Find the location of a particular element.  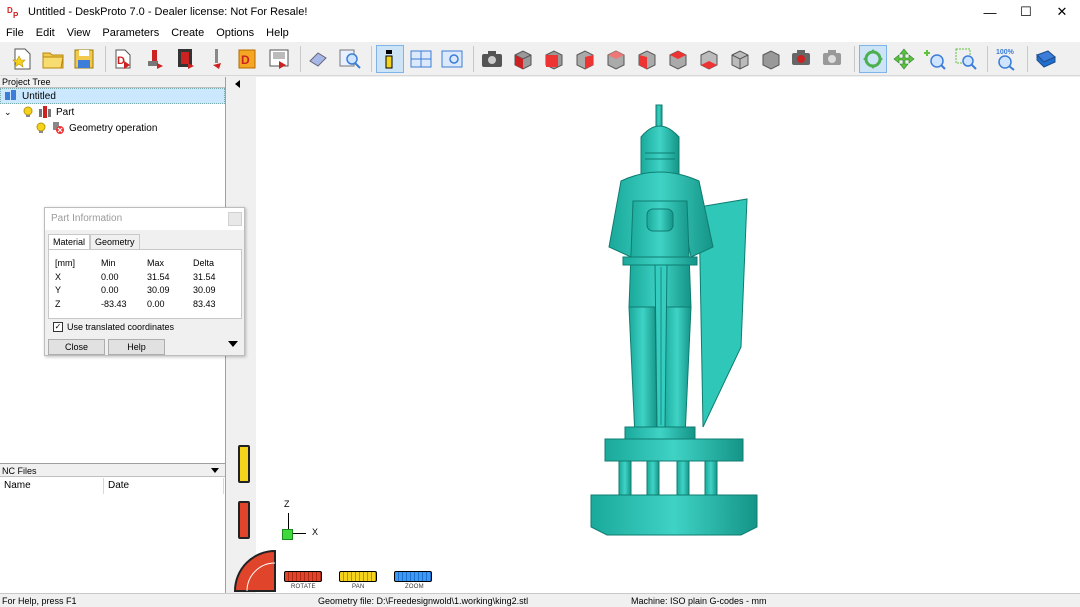

simulation-button is located at coordinates (319, 59).